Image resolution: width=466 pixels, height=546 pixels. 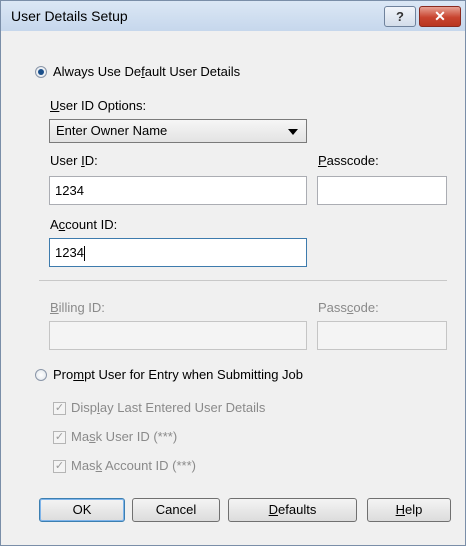 What do you see at coordinates (382, 335) in the screenshot?
I see `billing-passcode-input` at bounding box center [382, 335].